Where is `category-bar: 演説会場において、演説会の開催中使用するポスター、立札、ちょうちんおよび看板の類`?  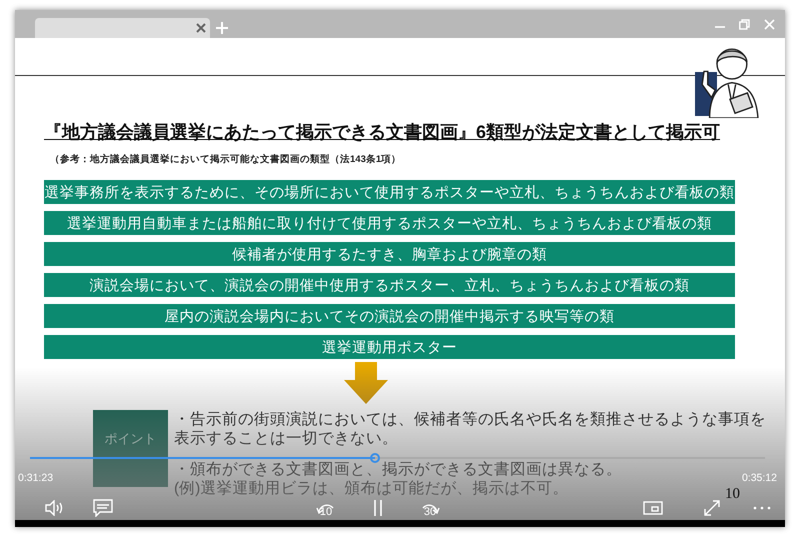
category-bar: 演説会場において、演説会の開催中使用するポスター、立札、ちょうちんおよび看板の類 is located at coordinates (389, 285).